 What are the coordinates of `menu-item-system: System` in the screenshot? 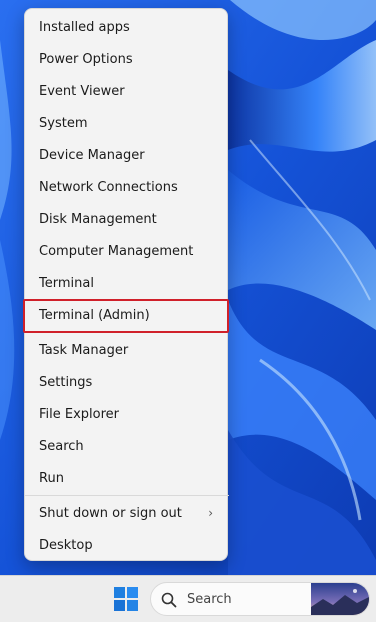 It's located at (127, 123).